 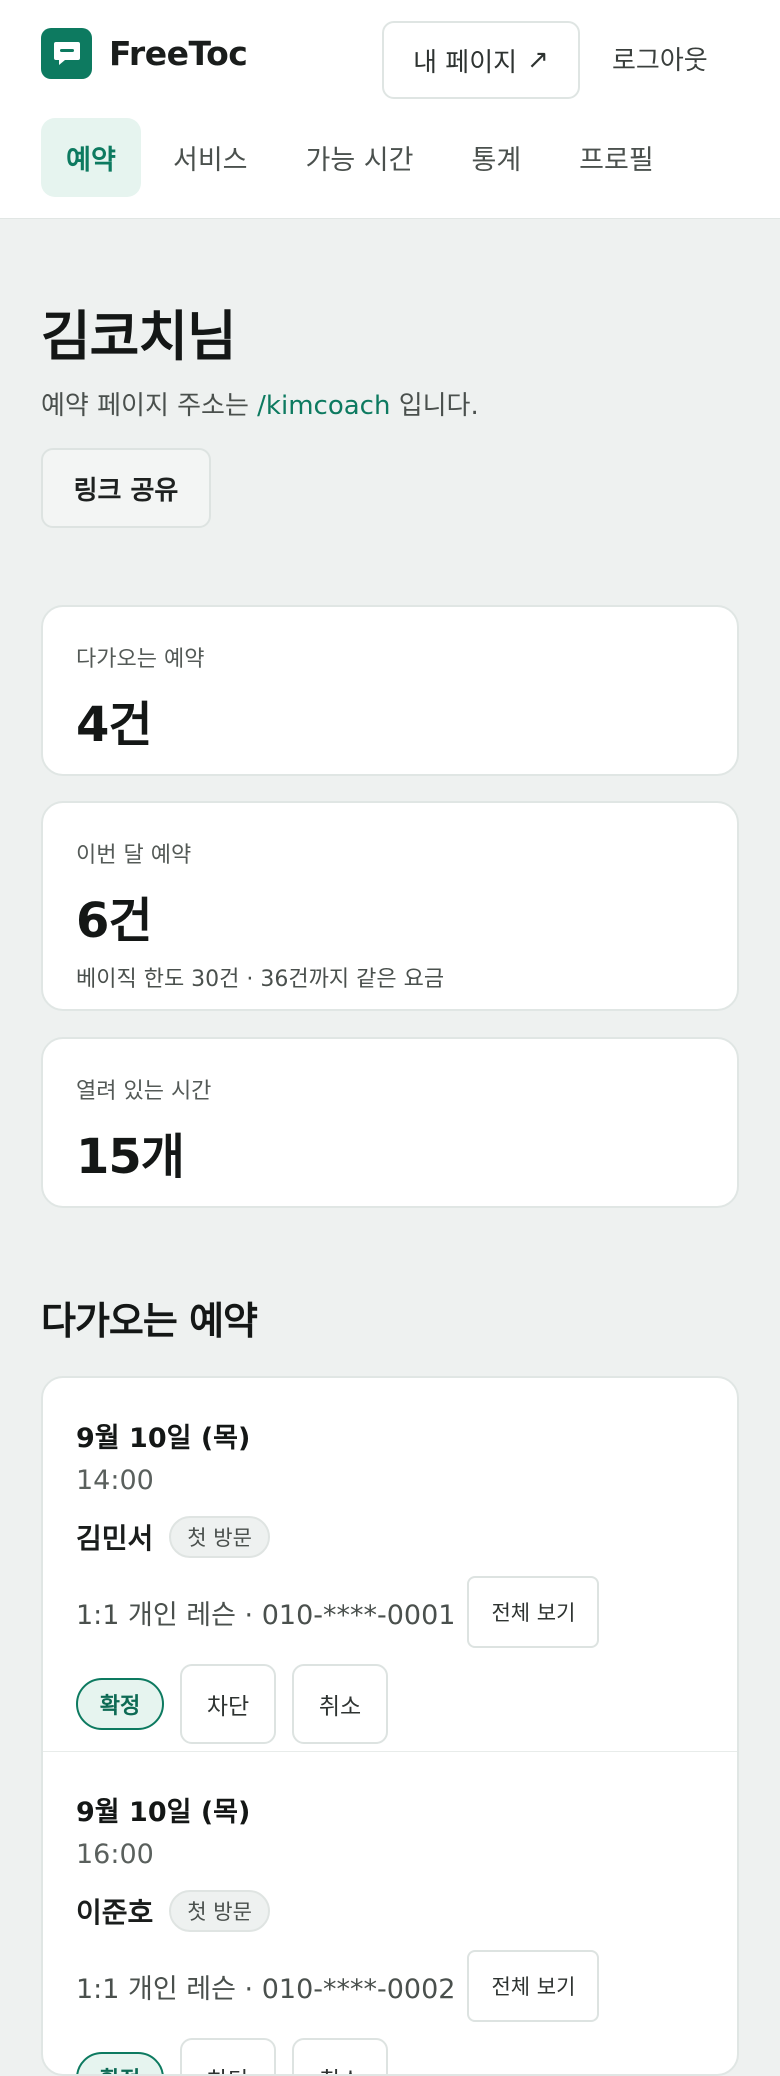 What do you see at coordinates (130, 1157) in the screenshot?
I see `stat-value: 15개` at bounding box center [130, 1157].